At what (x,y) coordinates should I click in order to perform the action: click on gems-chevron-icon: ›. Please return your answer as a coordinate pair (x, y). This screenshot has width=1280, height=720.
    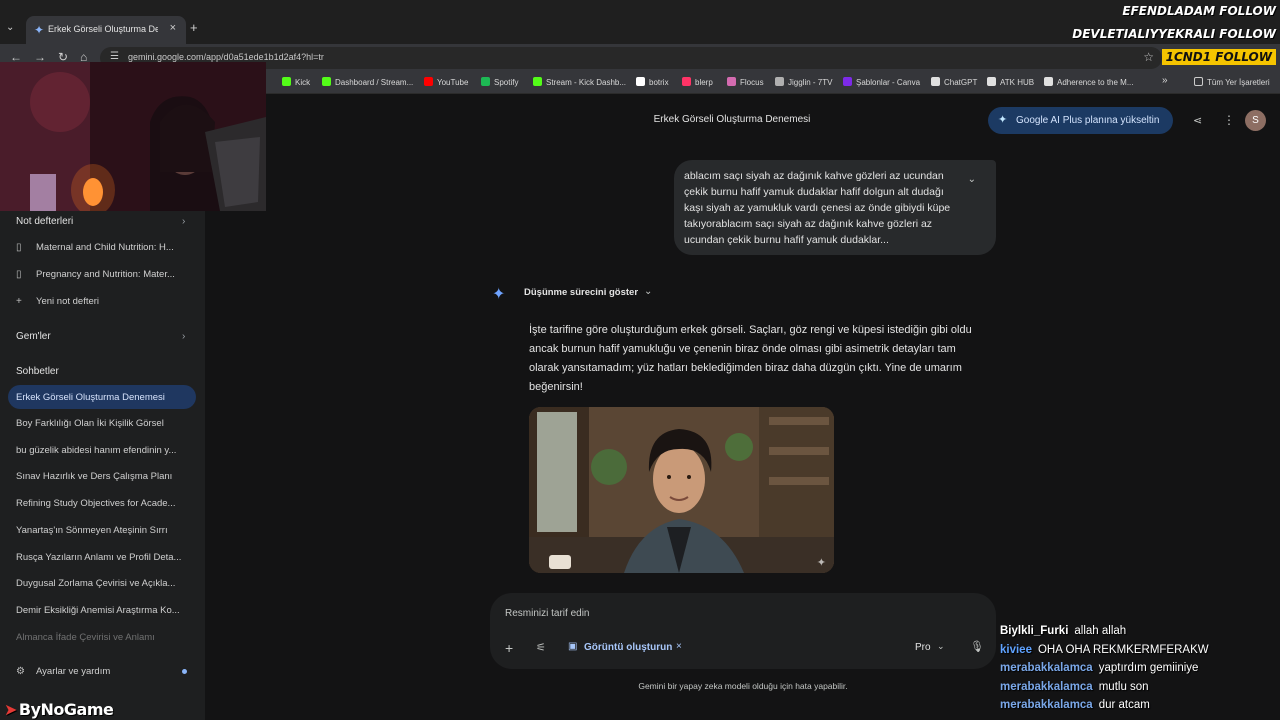
    Looking at the image, I should click on (183, 336).